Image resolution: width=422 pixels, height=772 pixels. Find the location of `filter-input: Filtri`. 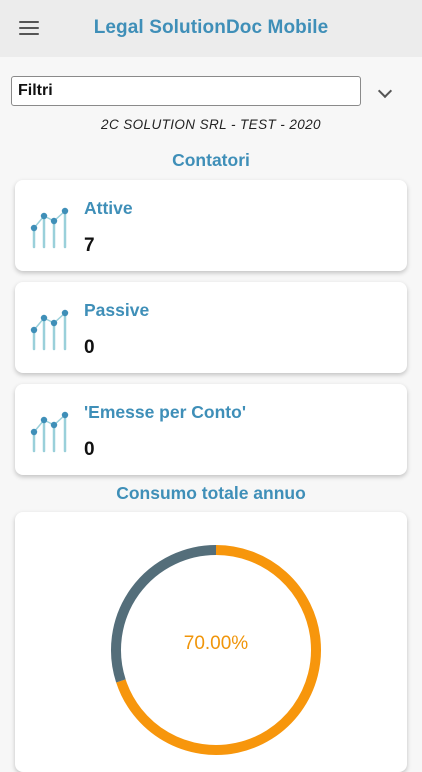

filter-input: Filtri is located at coordinates (186, 91).